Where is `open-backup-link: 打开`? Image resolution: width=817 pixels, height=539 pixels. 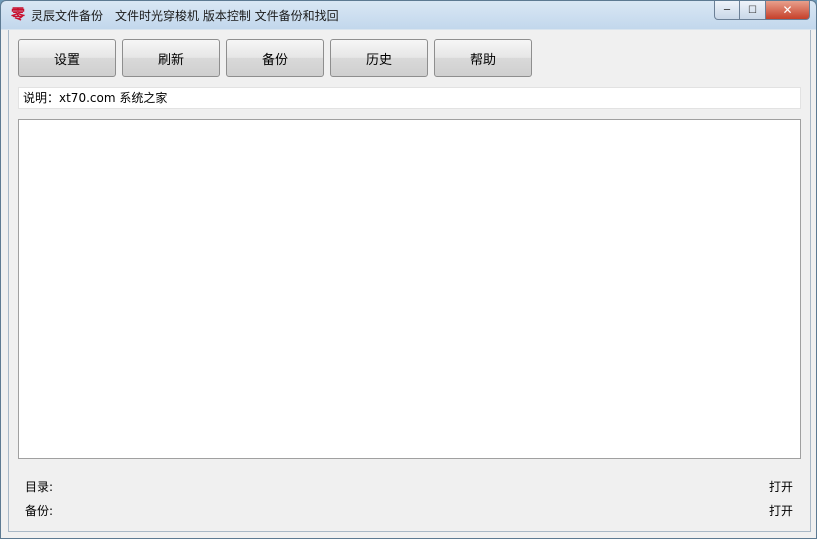 open-backup-link: 打开 is located at coordinates (781, 511).